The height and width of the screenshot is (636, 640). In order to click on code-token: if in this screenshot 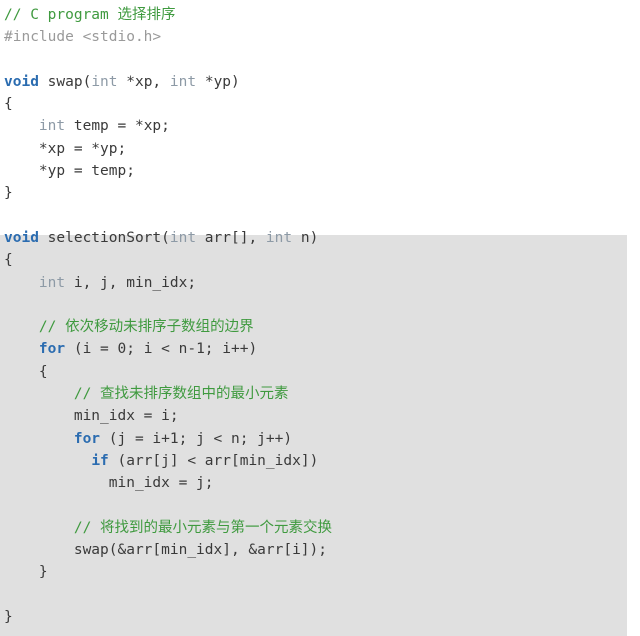, I will do `click(100, 460)`.